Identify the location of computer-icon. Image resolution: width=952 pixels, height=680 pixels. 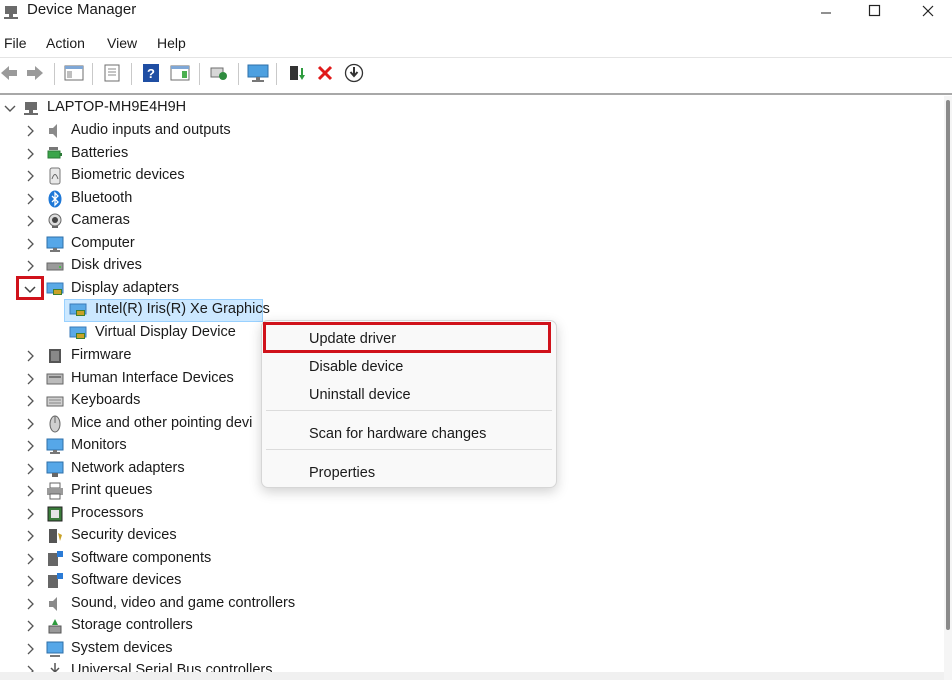
(55, 244).